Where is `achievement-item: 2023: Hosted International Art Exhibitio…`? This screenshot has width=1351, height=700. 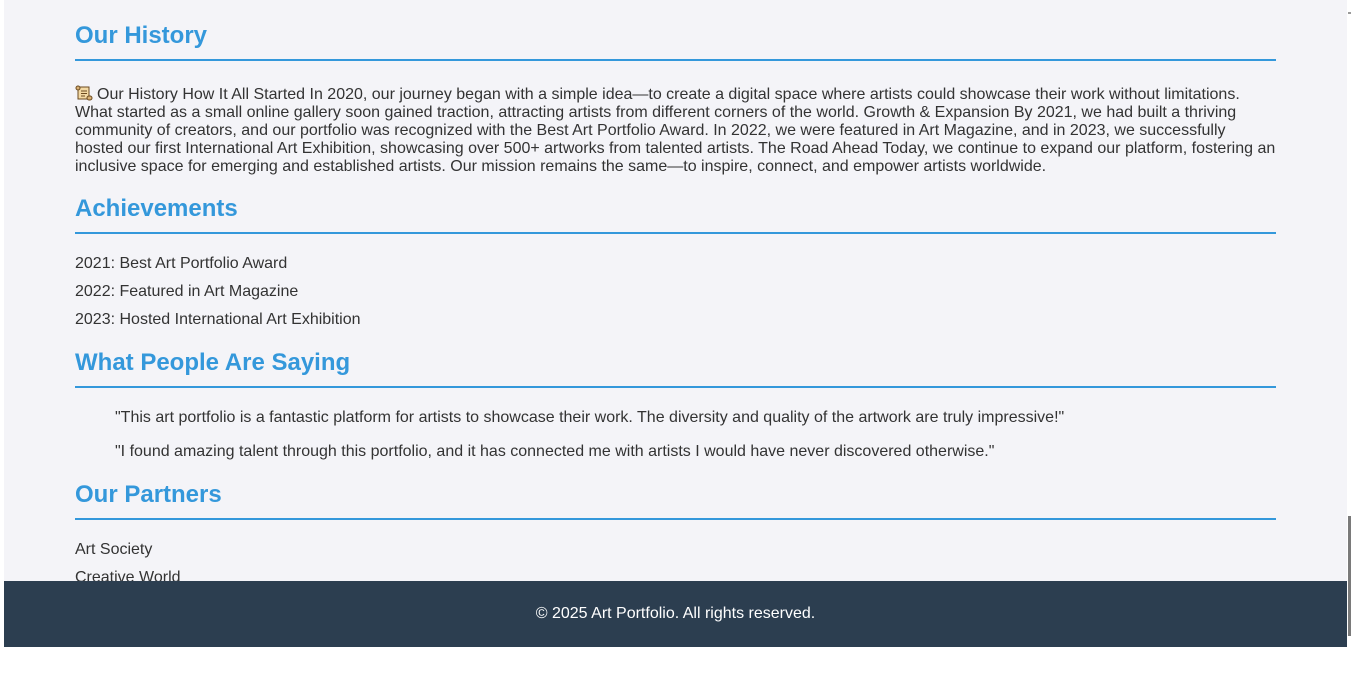
achievement-item: 2023: Hosted International Art Exhibitio… is located at coordinates (218, 319).